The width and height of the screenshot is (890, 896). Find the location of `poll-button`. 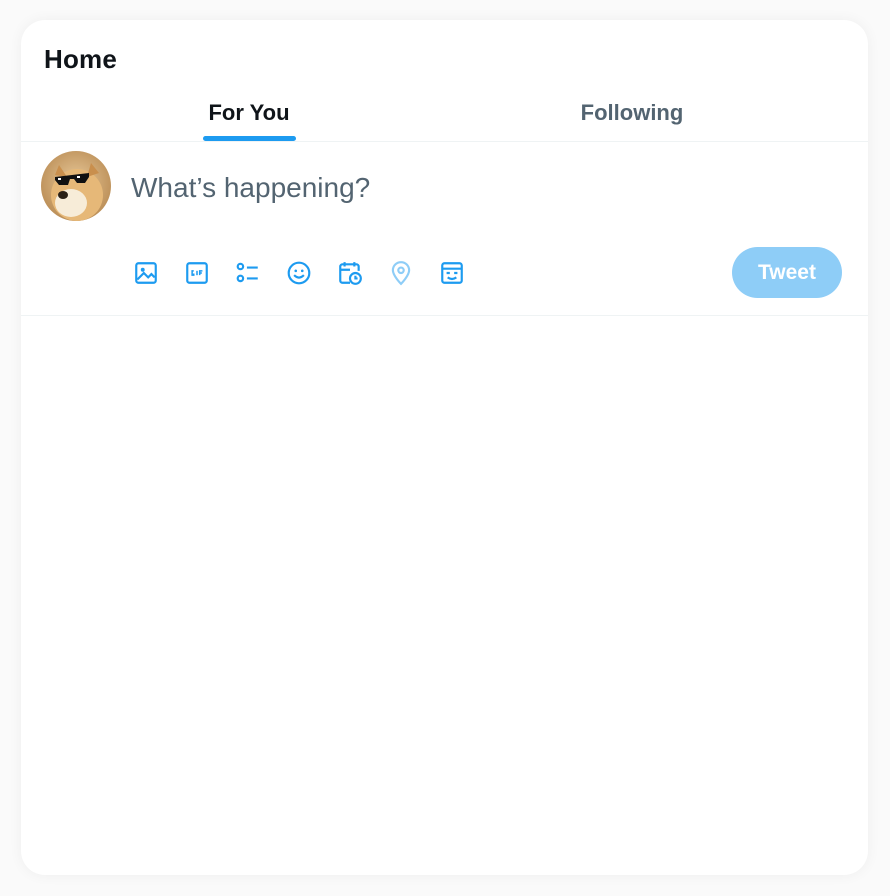

poll-button is located at coordinates (248, 273).